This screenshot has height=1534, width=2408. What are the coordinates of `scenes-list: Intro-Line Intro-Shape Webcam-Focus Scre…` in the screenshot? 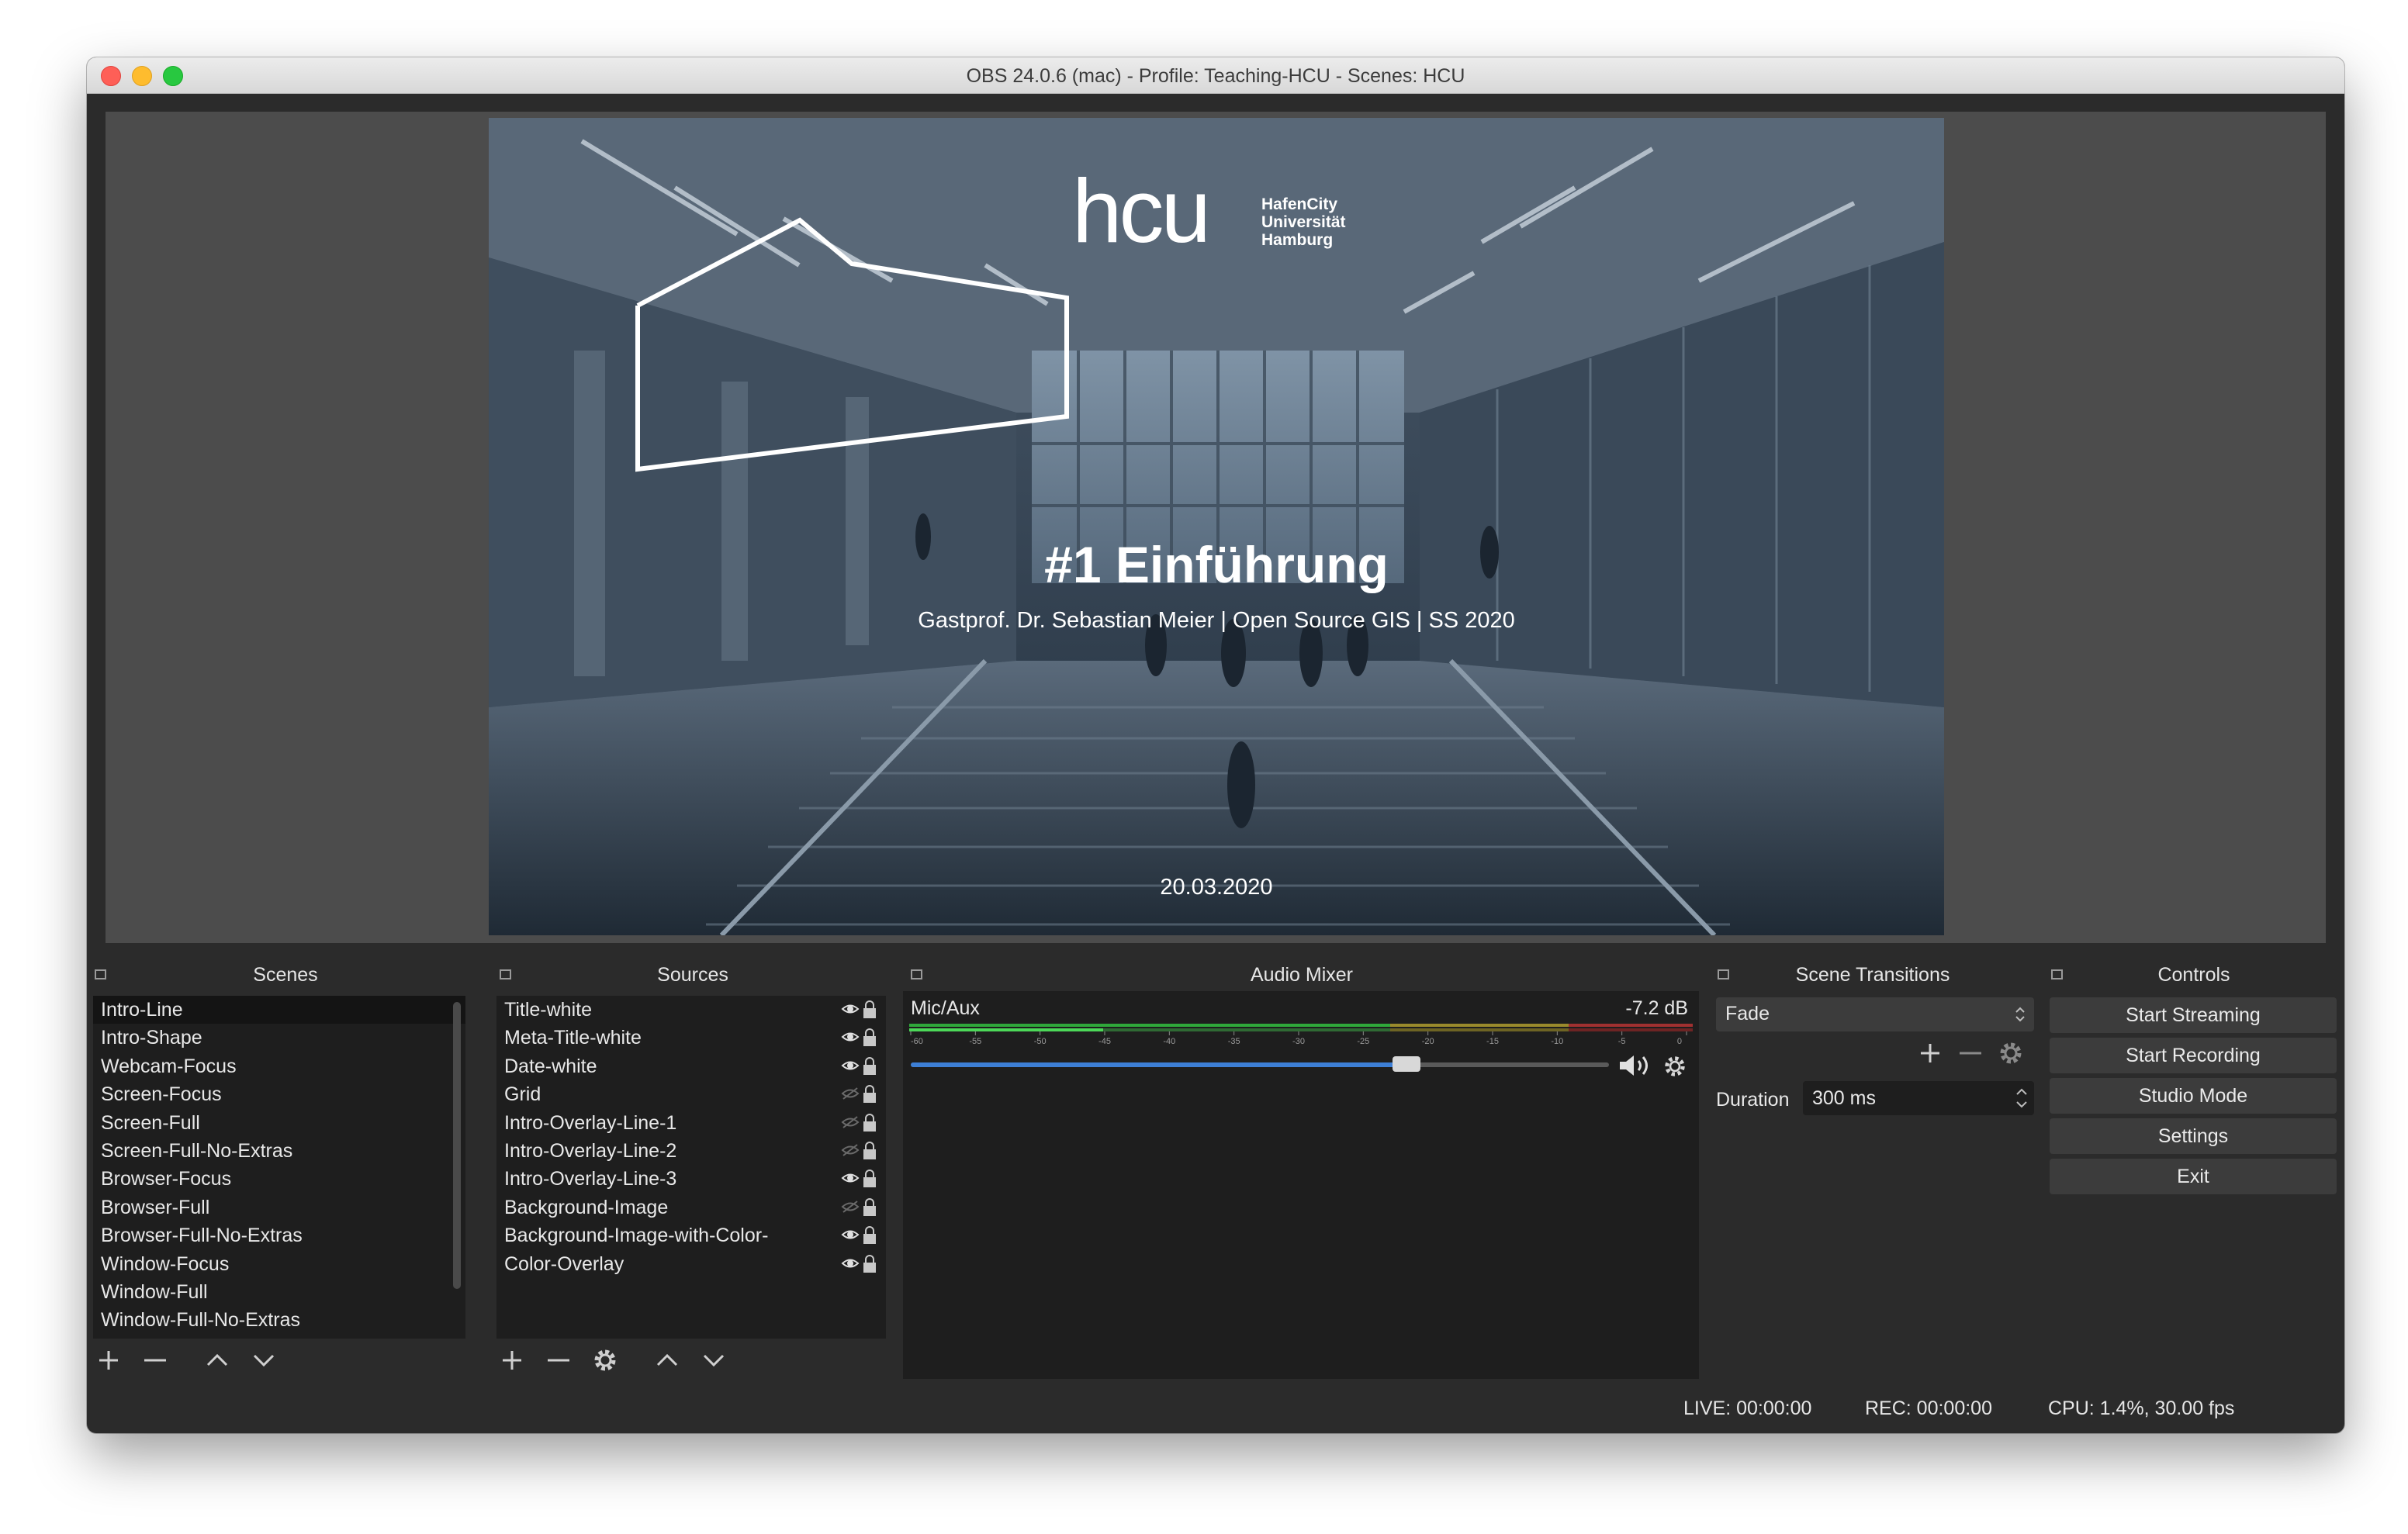 It's located at (279, 1167).